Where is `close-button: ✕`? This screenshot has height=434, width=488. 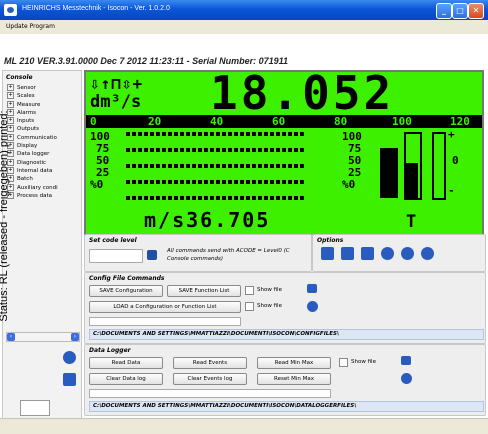
close-button: ✕ is located at coordinates (476, 11).